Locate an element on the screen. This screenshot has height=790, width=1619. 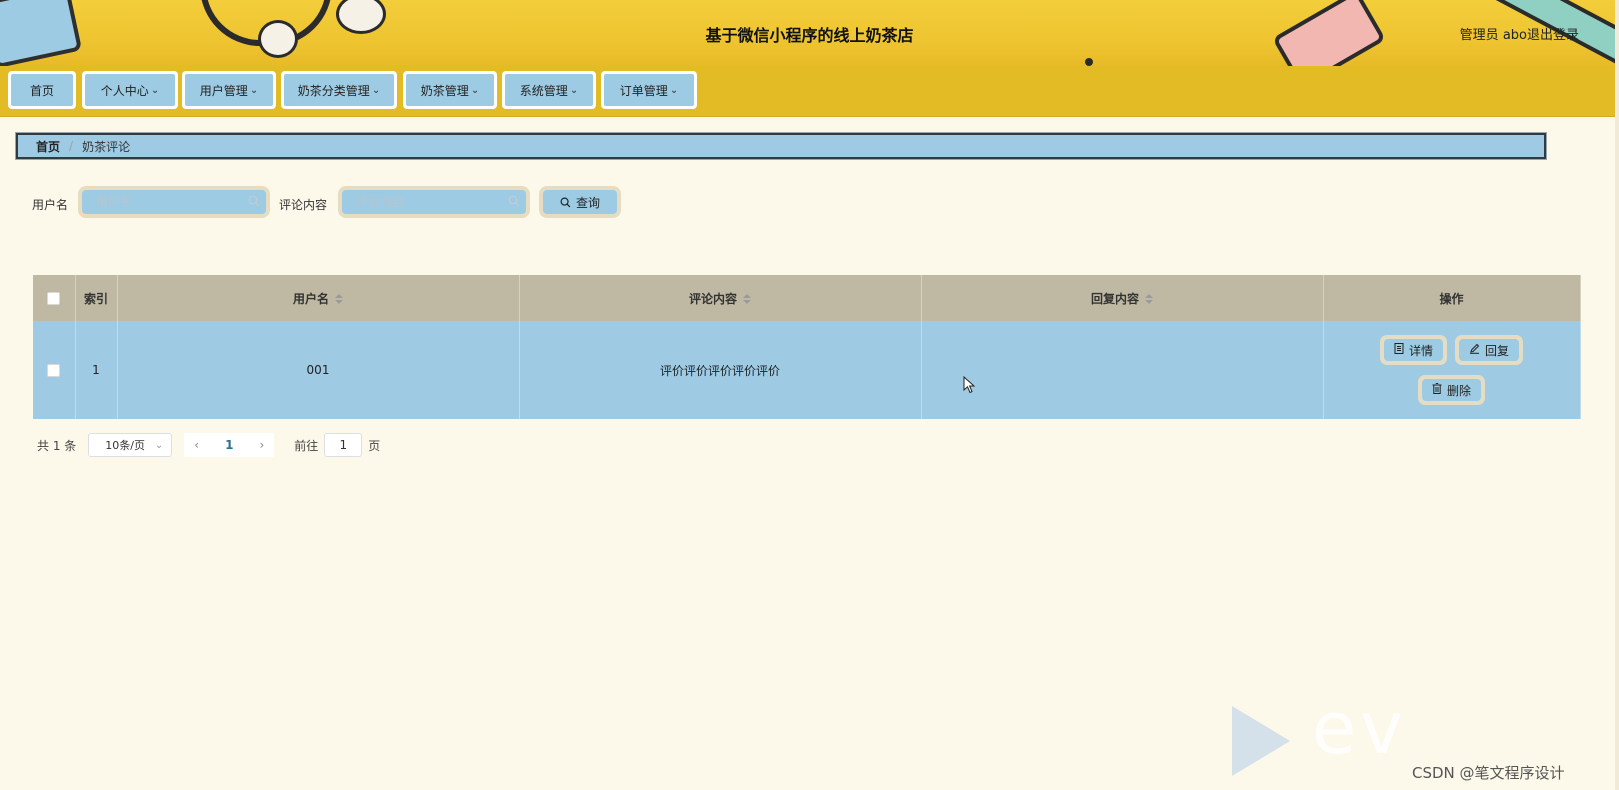
row-actions: 详情 回复 删除 is located at coordinates (1452, 370).